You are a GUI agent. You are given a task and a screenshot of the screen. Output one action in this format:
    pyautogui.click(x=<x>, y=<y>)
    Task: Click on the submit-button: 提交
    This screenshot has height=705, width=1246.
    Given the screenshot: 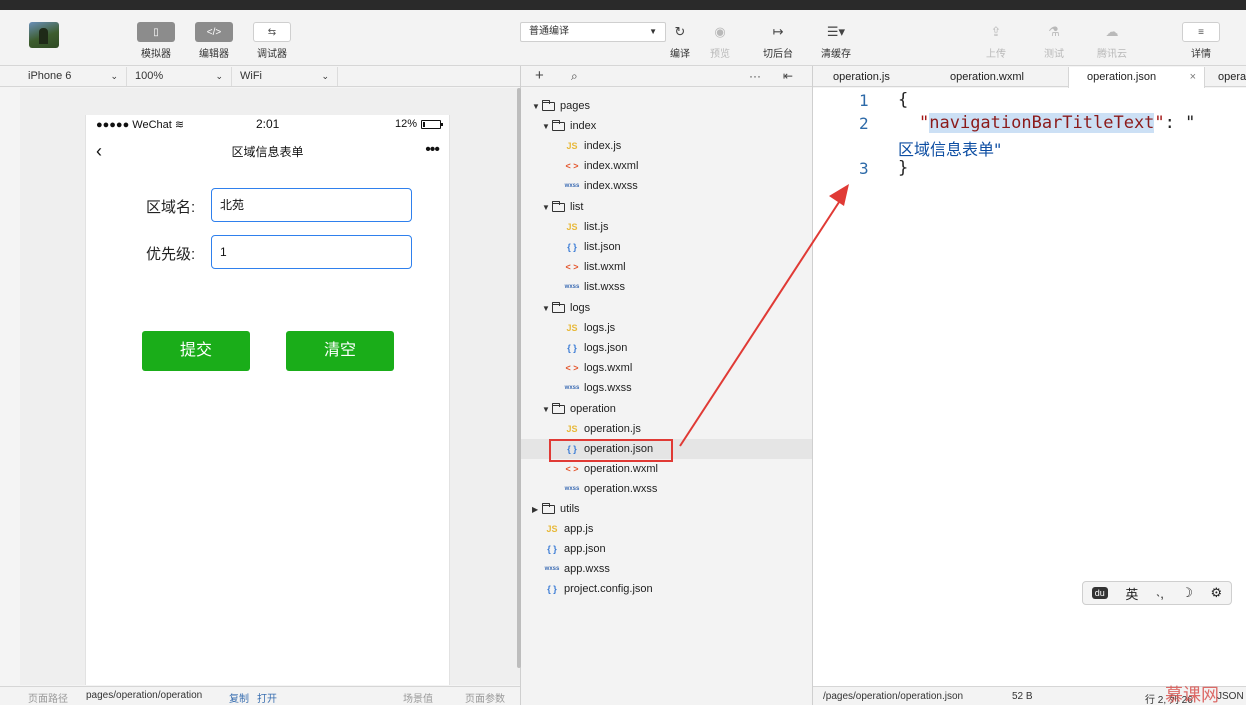 What is the action you would take?
    pyautogui.click(x=196, y=351)
    